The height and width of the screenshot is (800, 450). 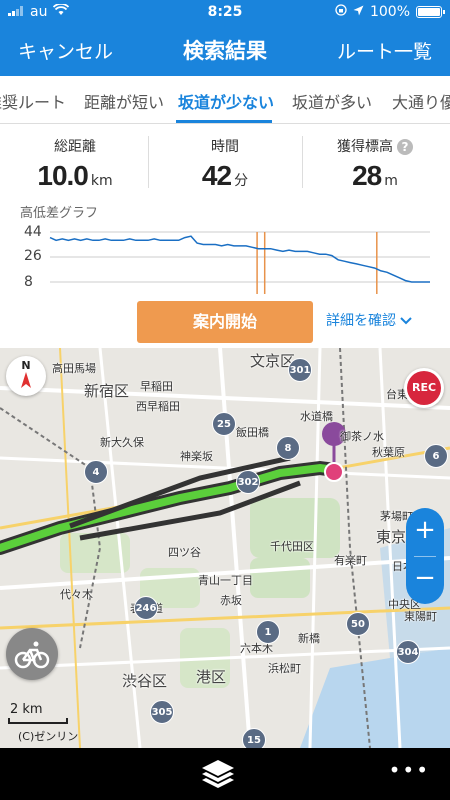 I want to click on zoom-divider, so click(x=425, y=556).